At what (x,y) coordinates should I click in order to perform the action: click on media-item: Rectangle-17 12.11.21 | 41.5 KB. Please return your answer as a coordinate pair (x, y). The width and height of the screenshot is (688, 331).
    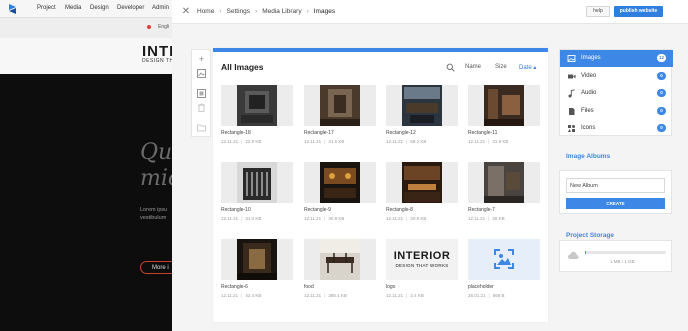
    Looking at the image, I should click on (340, 114).